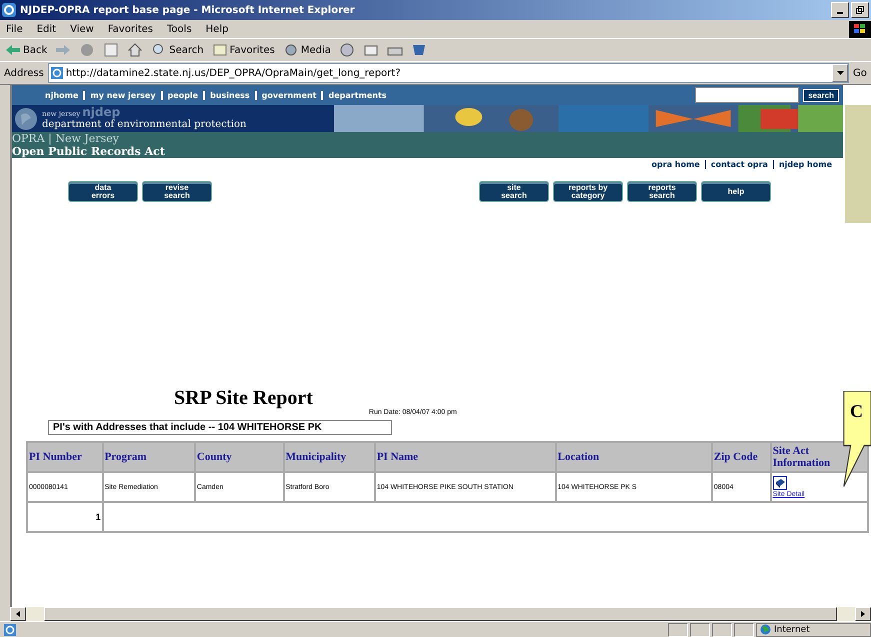  What do you see at coordinates (356, 95) in the screenshot?
I see `nav-link: departments` at bounding box center [356, 95].